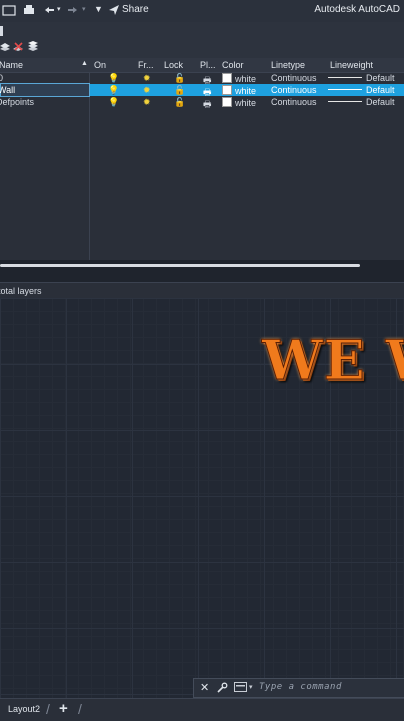  What do you see at coordinates (202, 11) in the screenshot?
I see `title-bar: ▾ ▾ ▼ Share Autodesk AutoCAD` at bounding box center [202, 11].